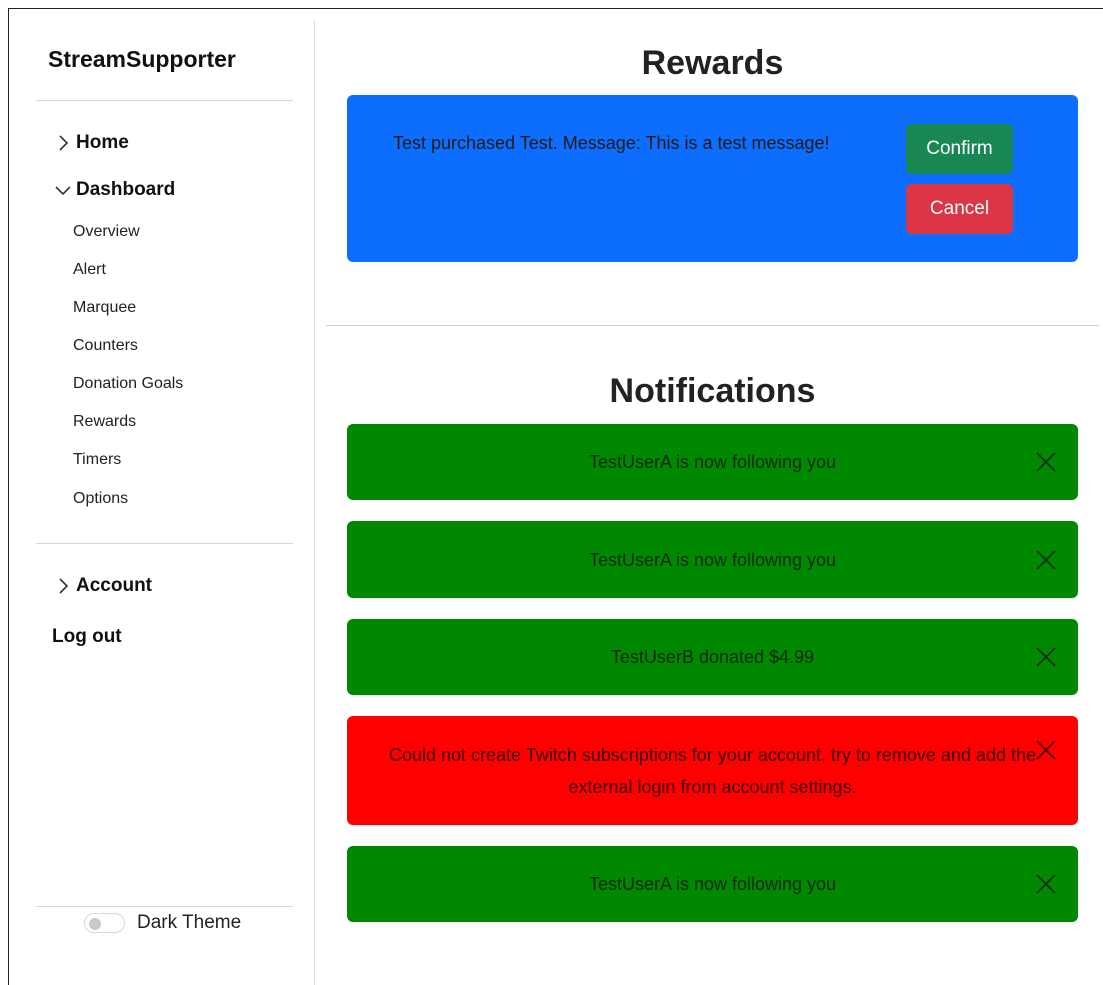  I want to click on sidebar-item-counters: Counters, so click(105, 346).